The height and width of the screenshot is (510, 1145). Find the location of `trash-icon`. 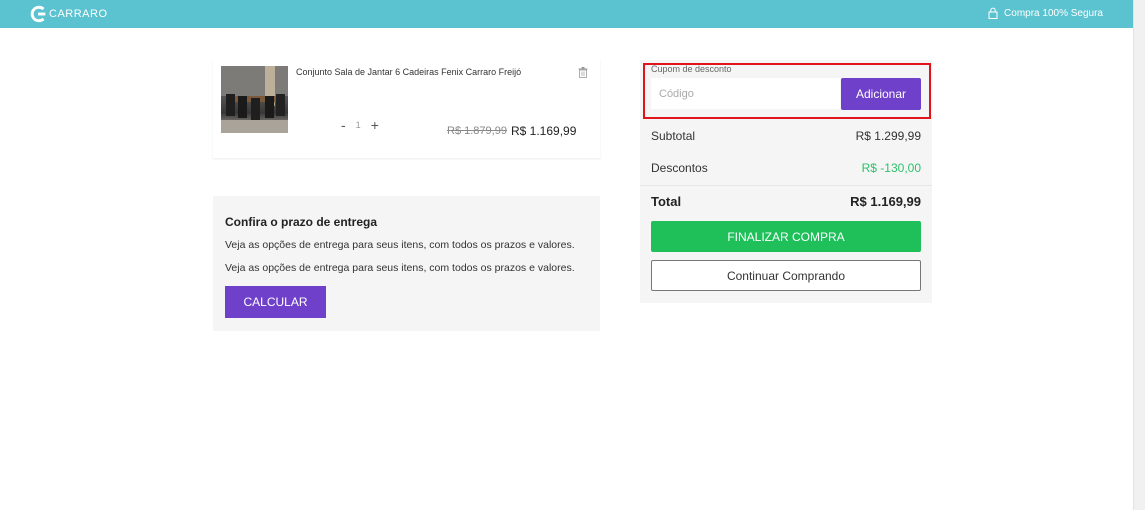

trash-icon is located at coordinates (583, 72).